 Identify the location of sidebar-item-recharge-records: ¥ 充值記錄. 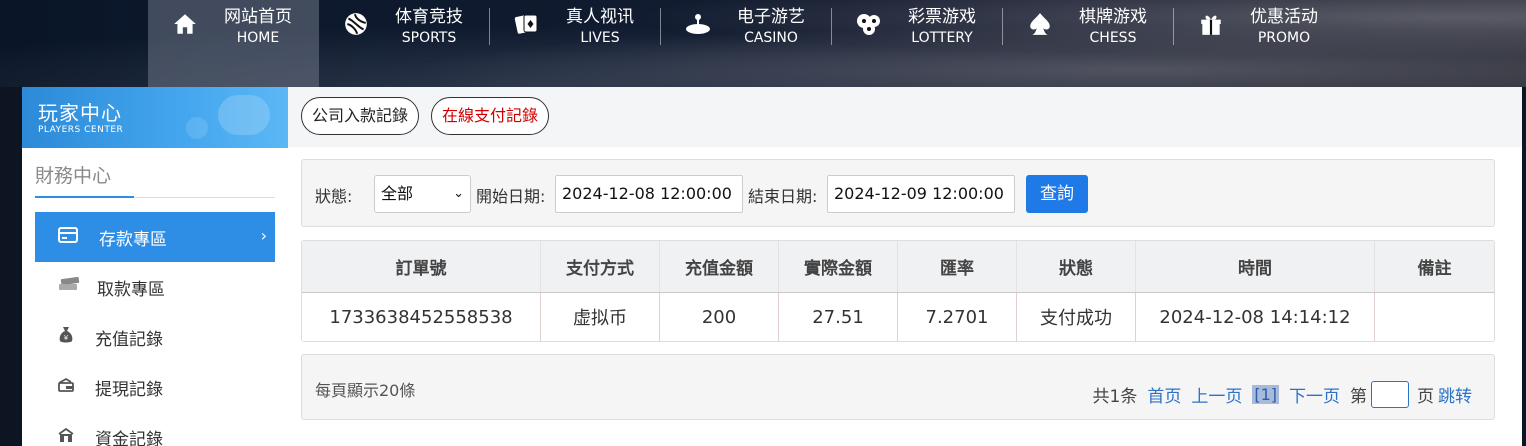
(155, 337).